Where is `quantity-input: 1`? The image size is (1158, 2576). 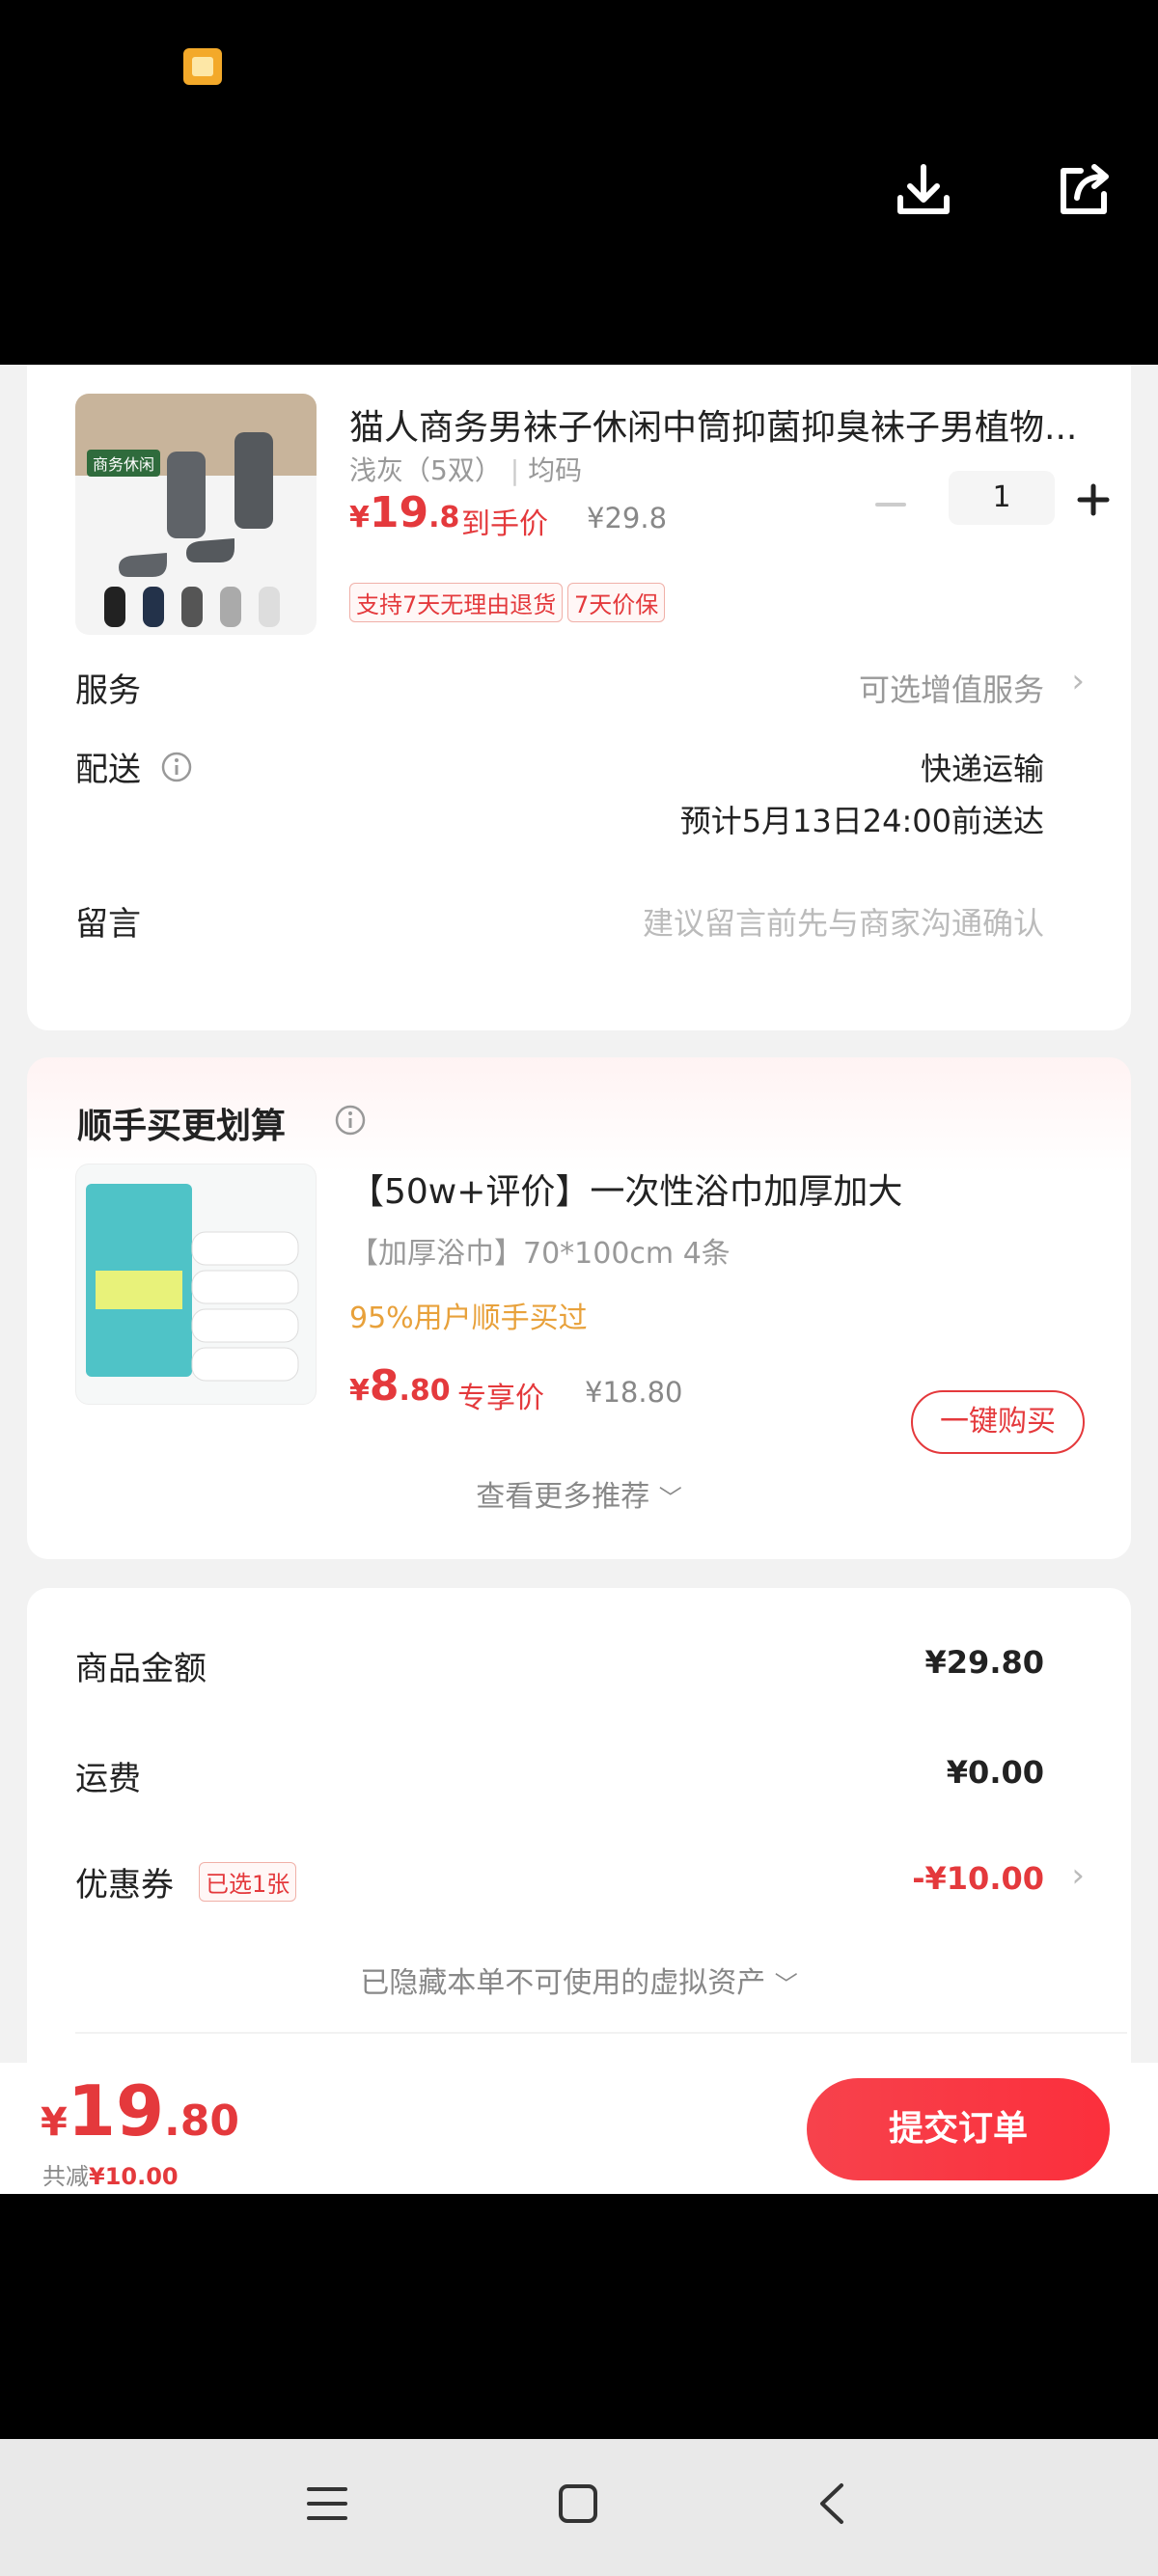
quantity-input: 1 is located at coordinates (1002, 498).